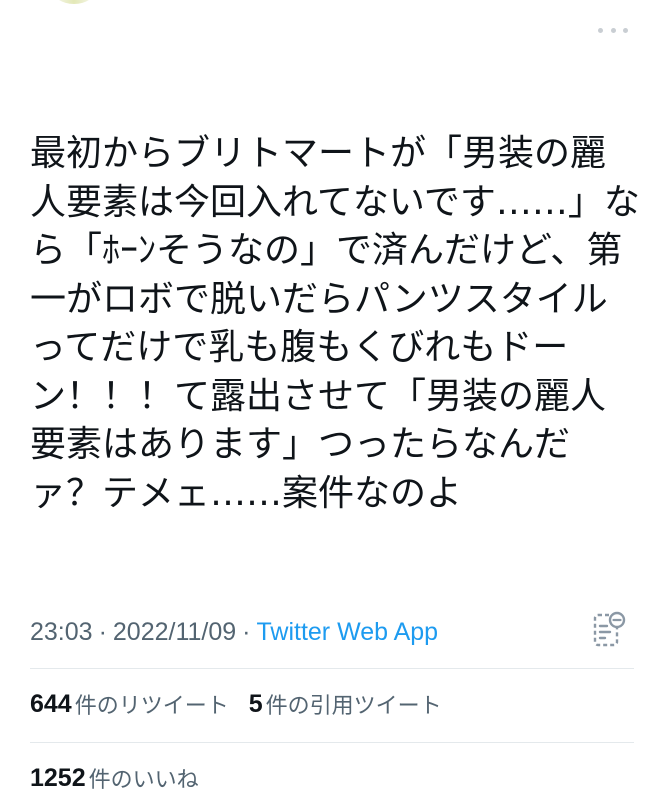 This screenshot has height=800, width=664. Describe the element at coordinates (58, 778) in the screenshot. I see `likes-count: 1252` at that location.